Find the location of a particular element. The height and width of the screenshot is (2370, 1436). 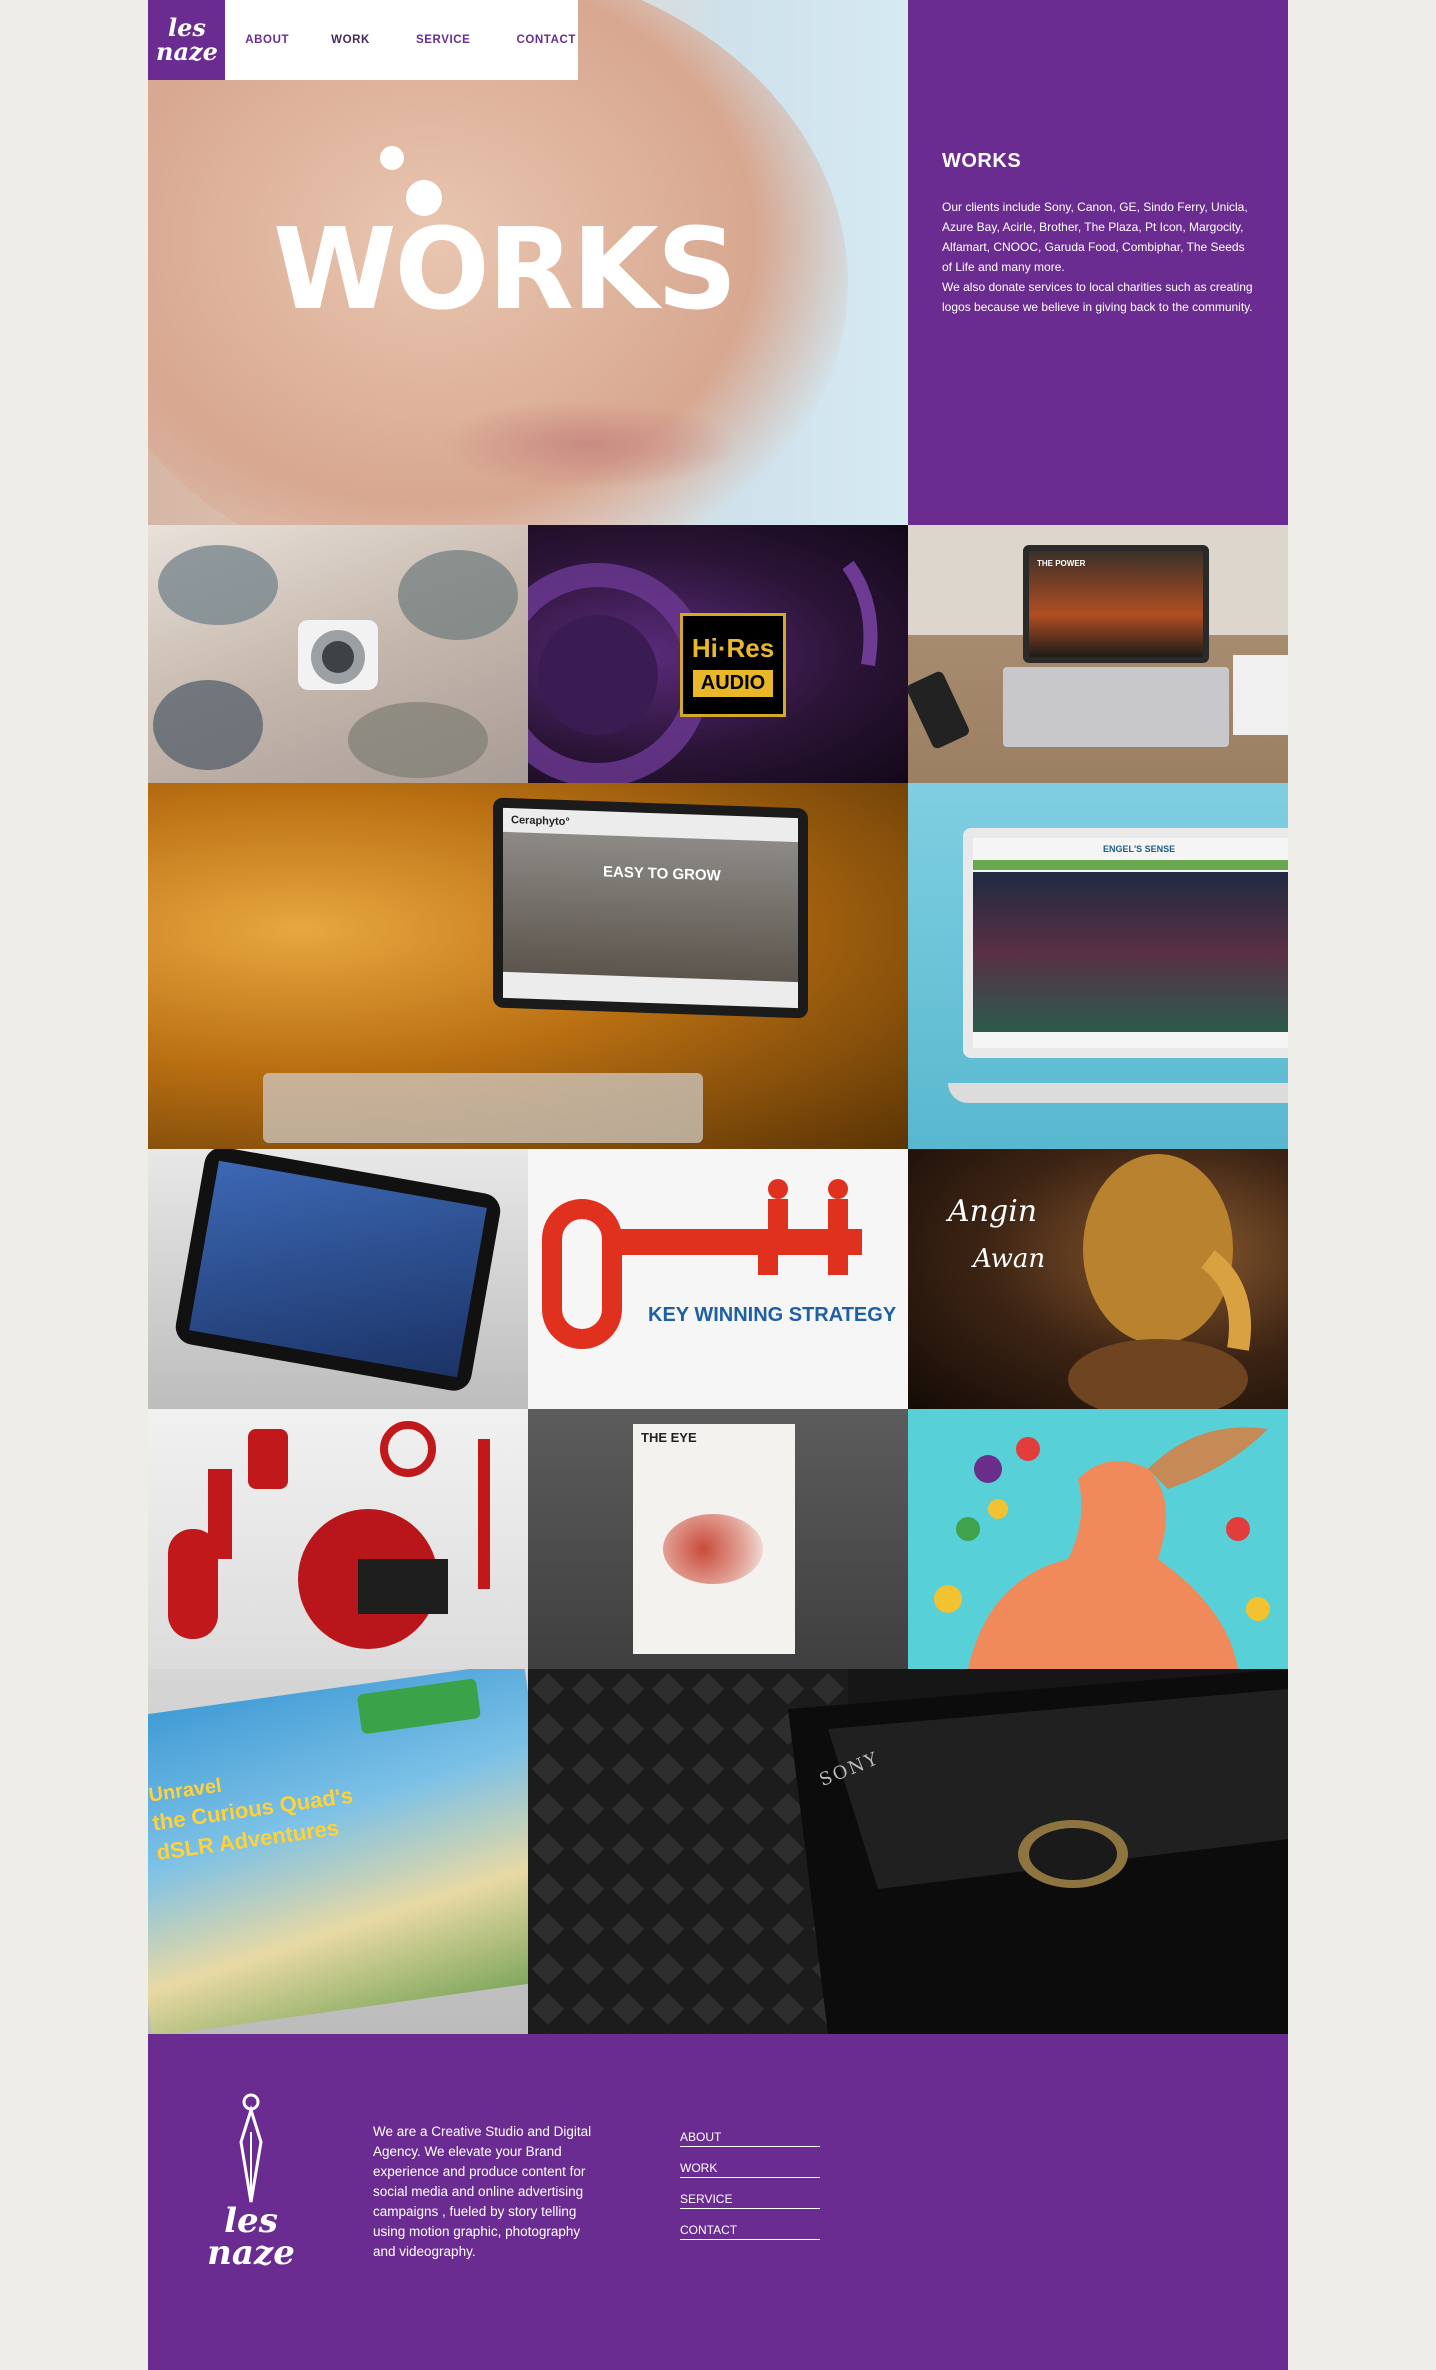

ceraphyto-keyboard is located at coordinates (483, 1108).